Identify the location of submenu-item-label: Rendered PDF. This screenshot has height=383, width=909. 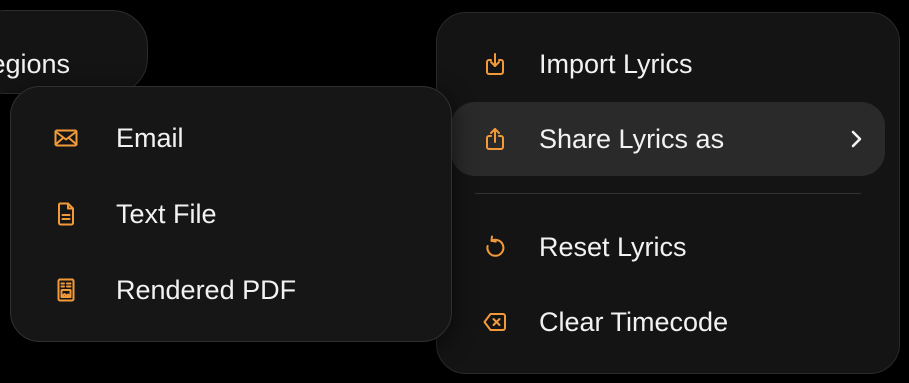
(206, 290).